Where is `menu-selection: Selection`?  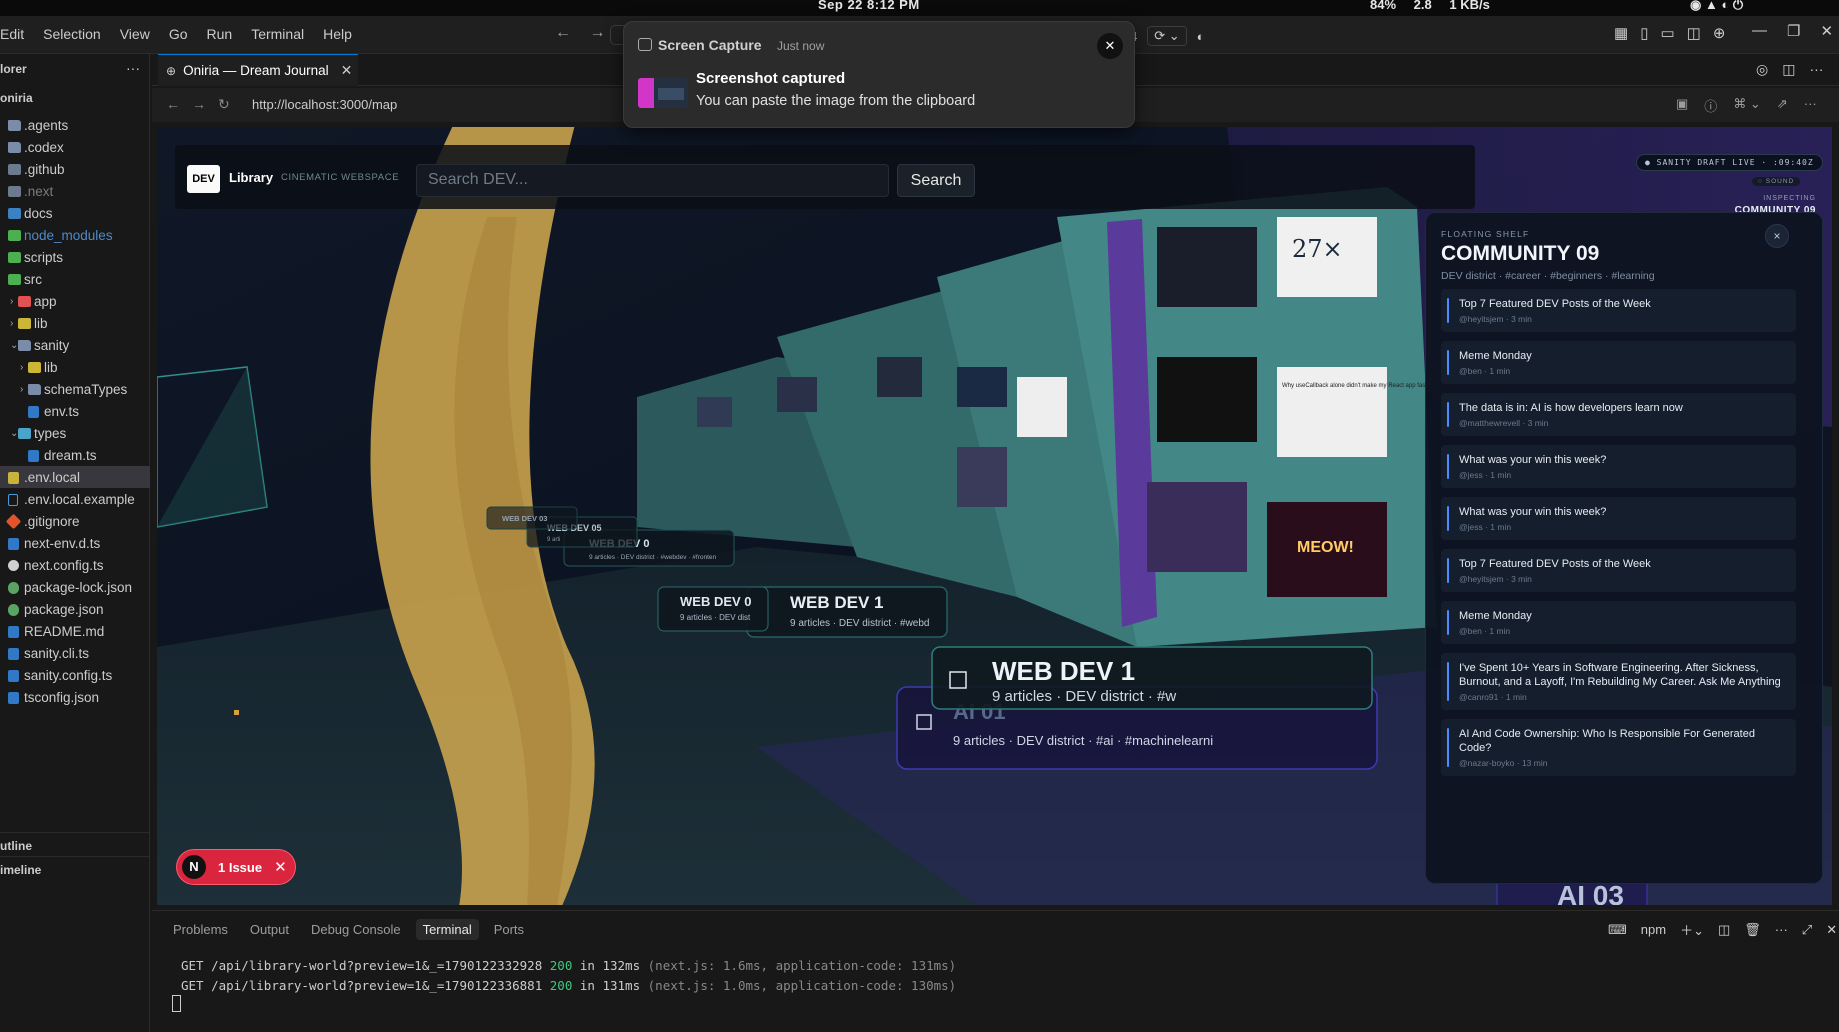
menu-selection: Selection is located at coordinates (72, 34).